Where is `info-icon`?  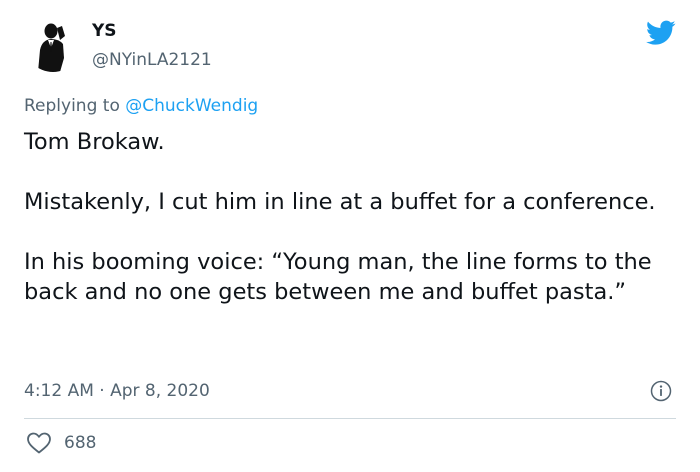
info-icon is located at coordinates (661, 391).